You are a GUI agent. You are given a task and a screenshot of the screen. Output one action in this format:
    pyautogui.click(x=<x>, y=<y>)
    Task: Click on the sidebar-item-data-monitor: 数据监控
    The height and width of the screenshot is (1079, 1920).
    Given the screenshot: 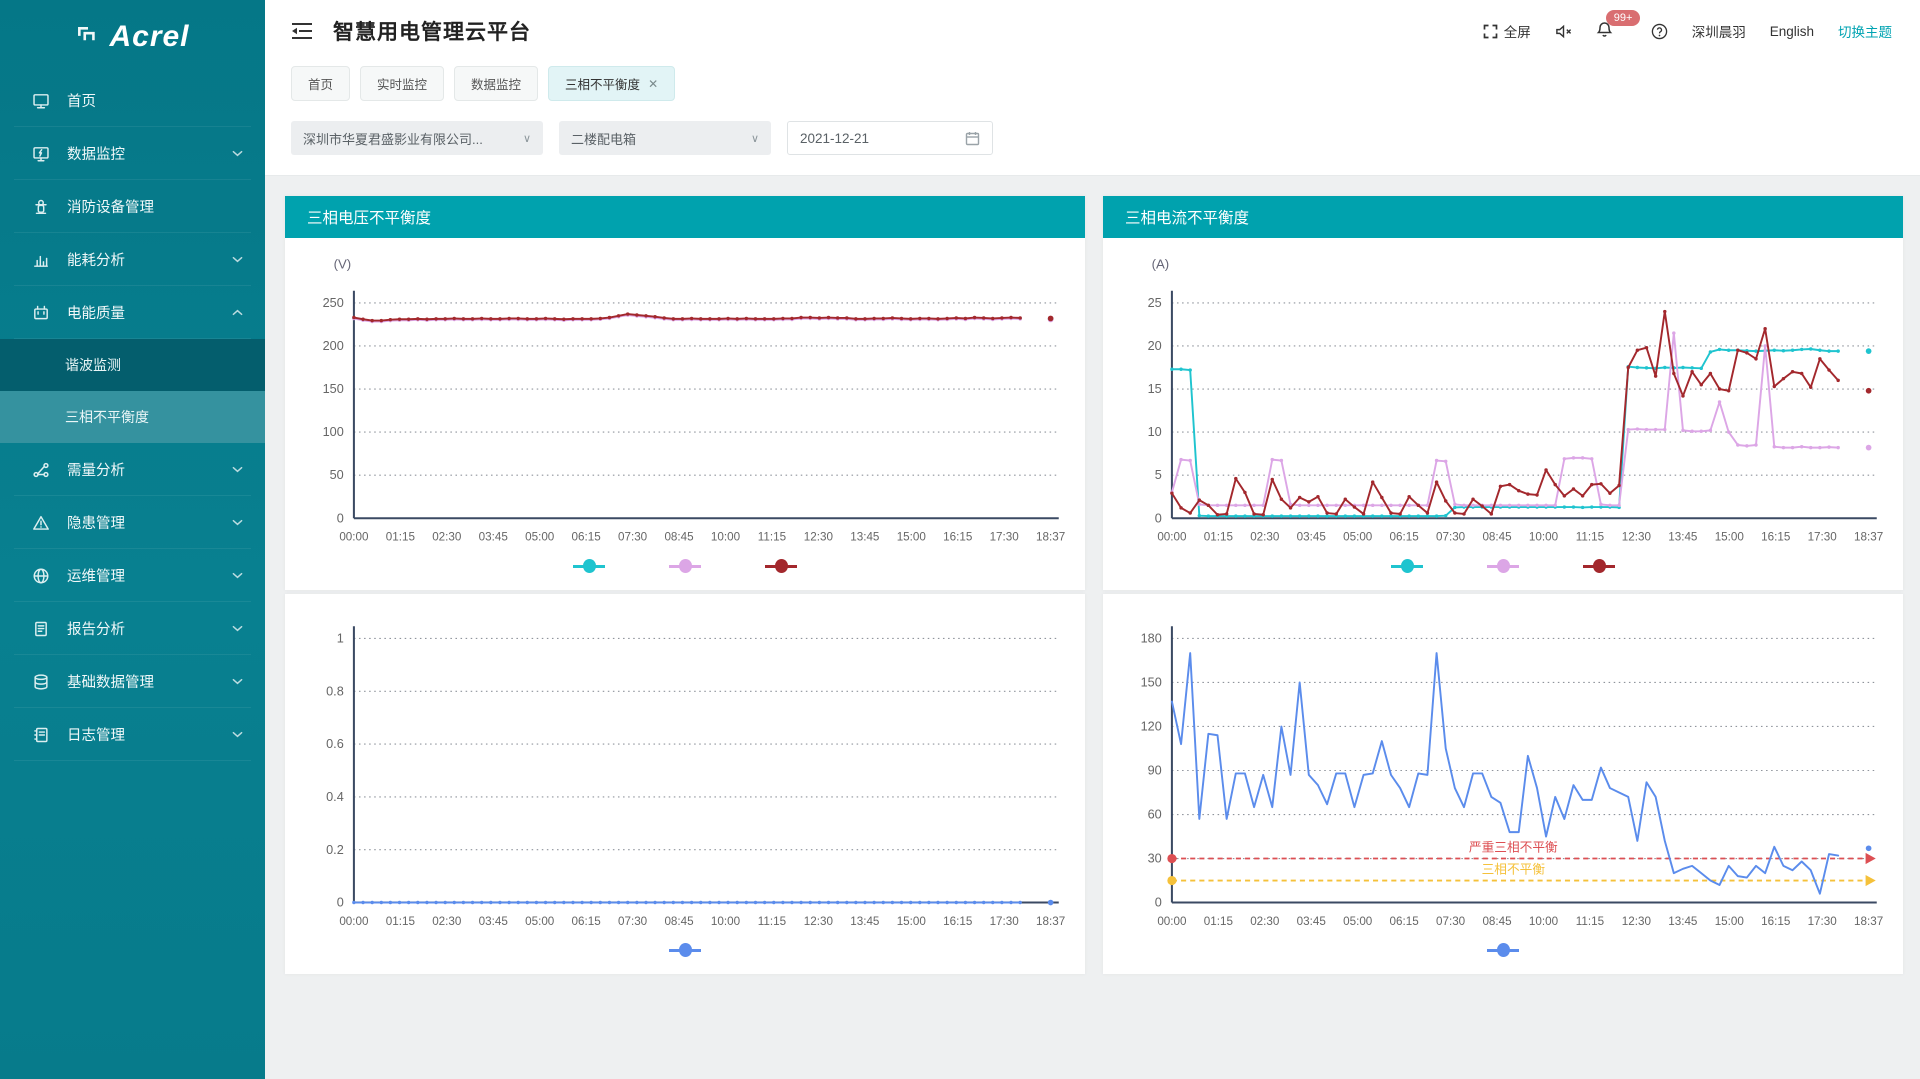 What is the action you would take?
    pyautogui.click(x=132, y=153)
    